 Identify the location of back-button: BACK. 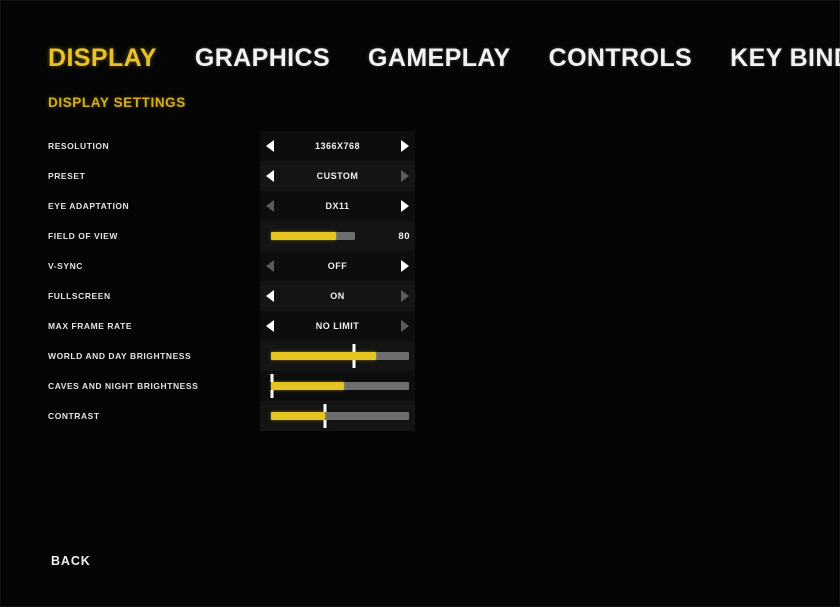
(71, 561).